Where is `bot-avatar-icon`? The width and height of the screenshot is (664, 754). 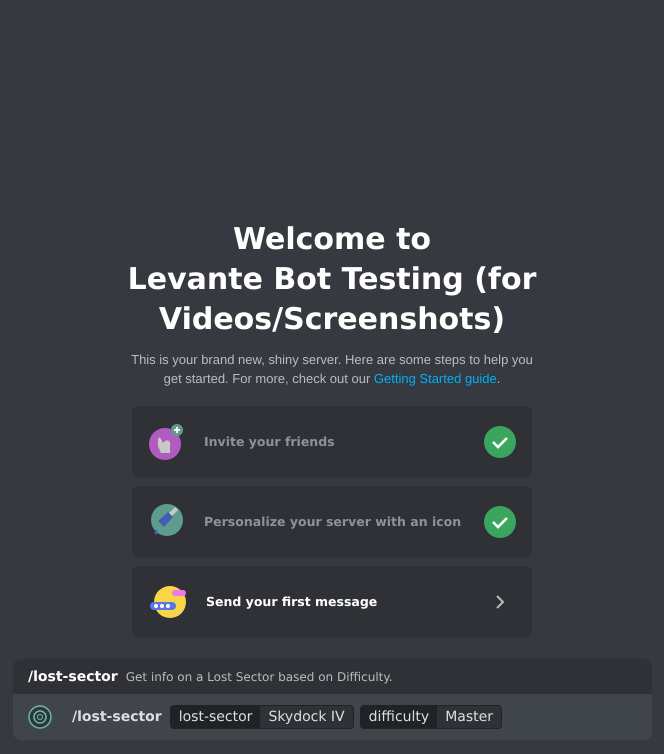 bot-avatar-icon is located at coordinates (40, 717).